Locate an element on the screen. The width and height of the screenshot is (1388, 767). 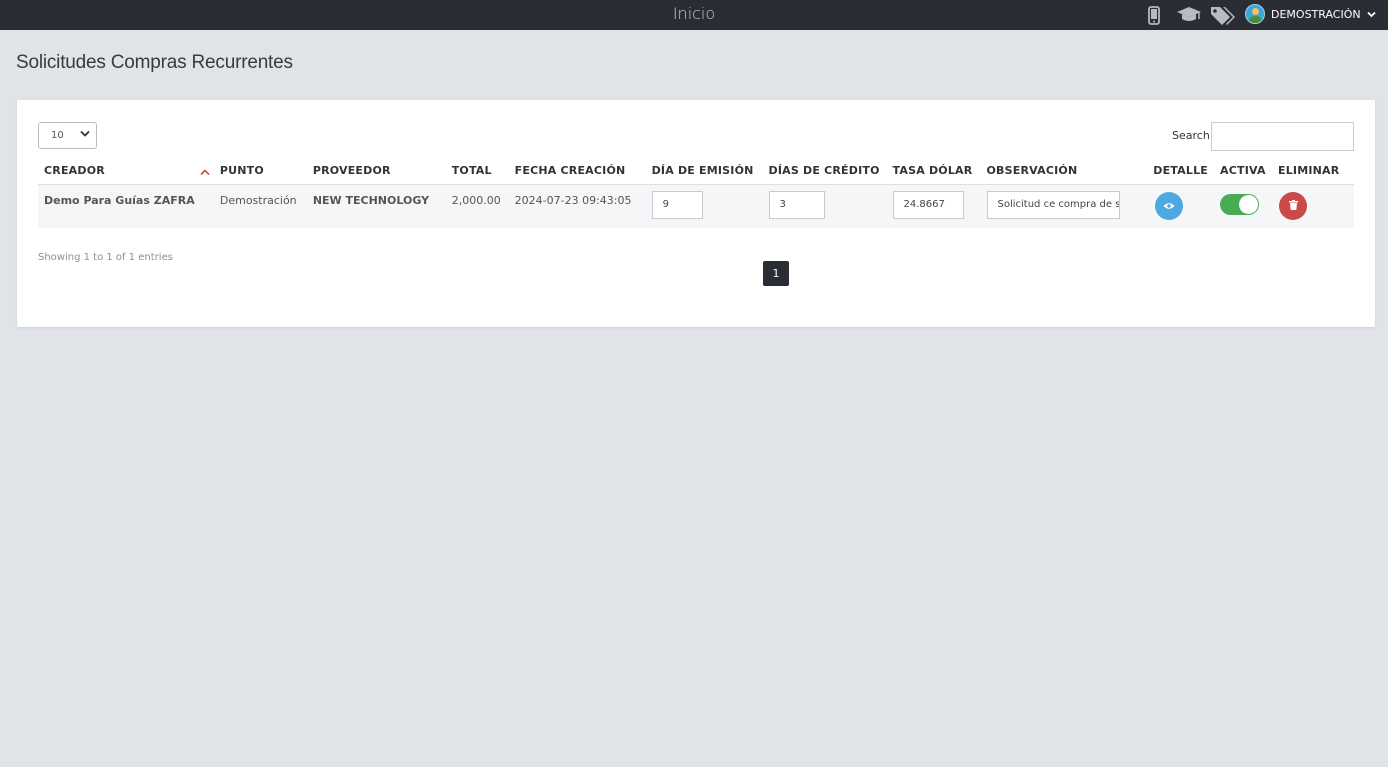
cell-dia-emision: 9 is located at coordinates (704, 206).